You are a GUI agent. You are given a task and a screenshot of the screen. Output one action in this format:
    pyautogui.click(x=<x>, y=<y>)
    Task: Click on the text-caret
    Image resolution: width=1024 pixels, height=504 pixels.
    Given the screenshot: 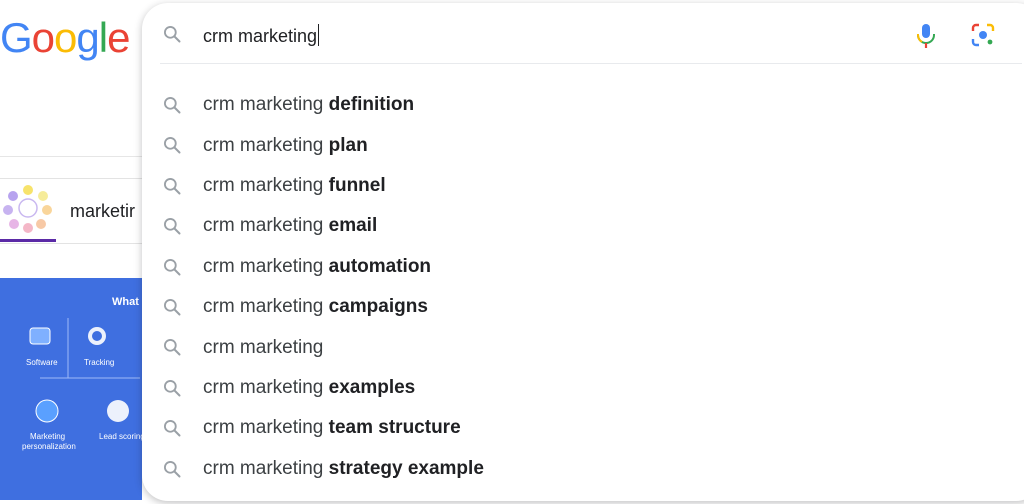 What is the action you would take?
    pyautogui.click(x=319, y=35)
    